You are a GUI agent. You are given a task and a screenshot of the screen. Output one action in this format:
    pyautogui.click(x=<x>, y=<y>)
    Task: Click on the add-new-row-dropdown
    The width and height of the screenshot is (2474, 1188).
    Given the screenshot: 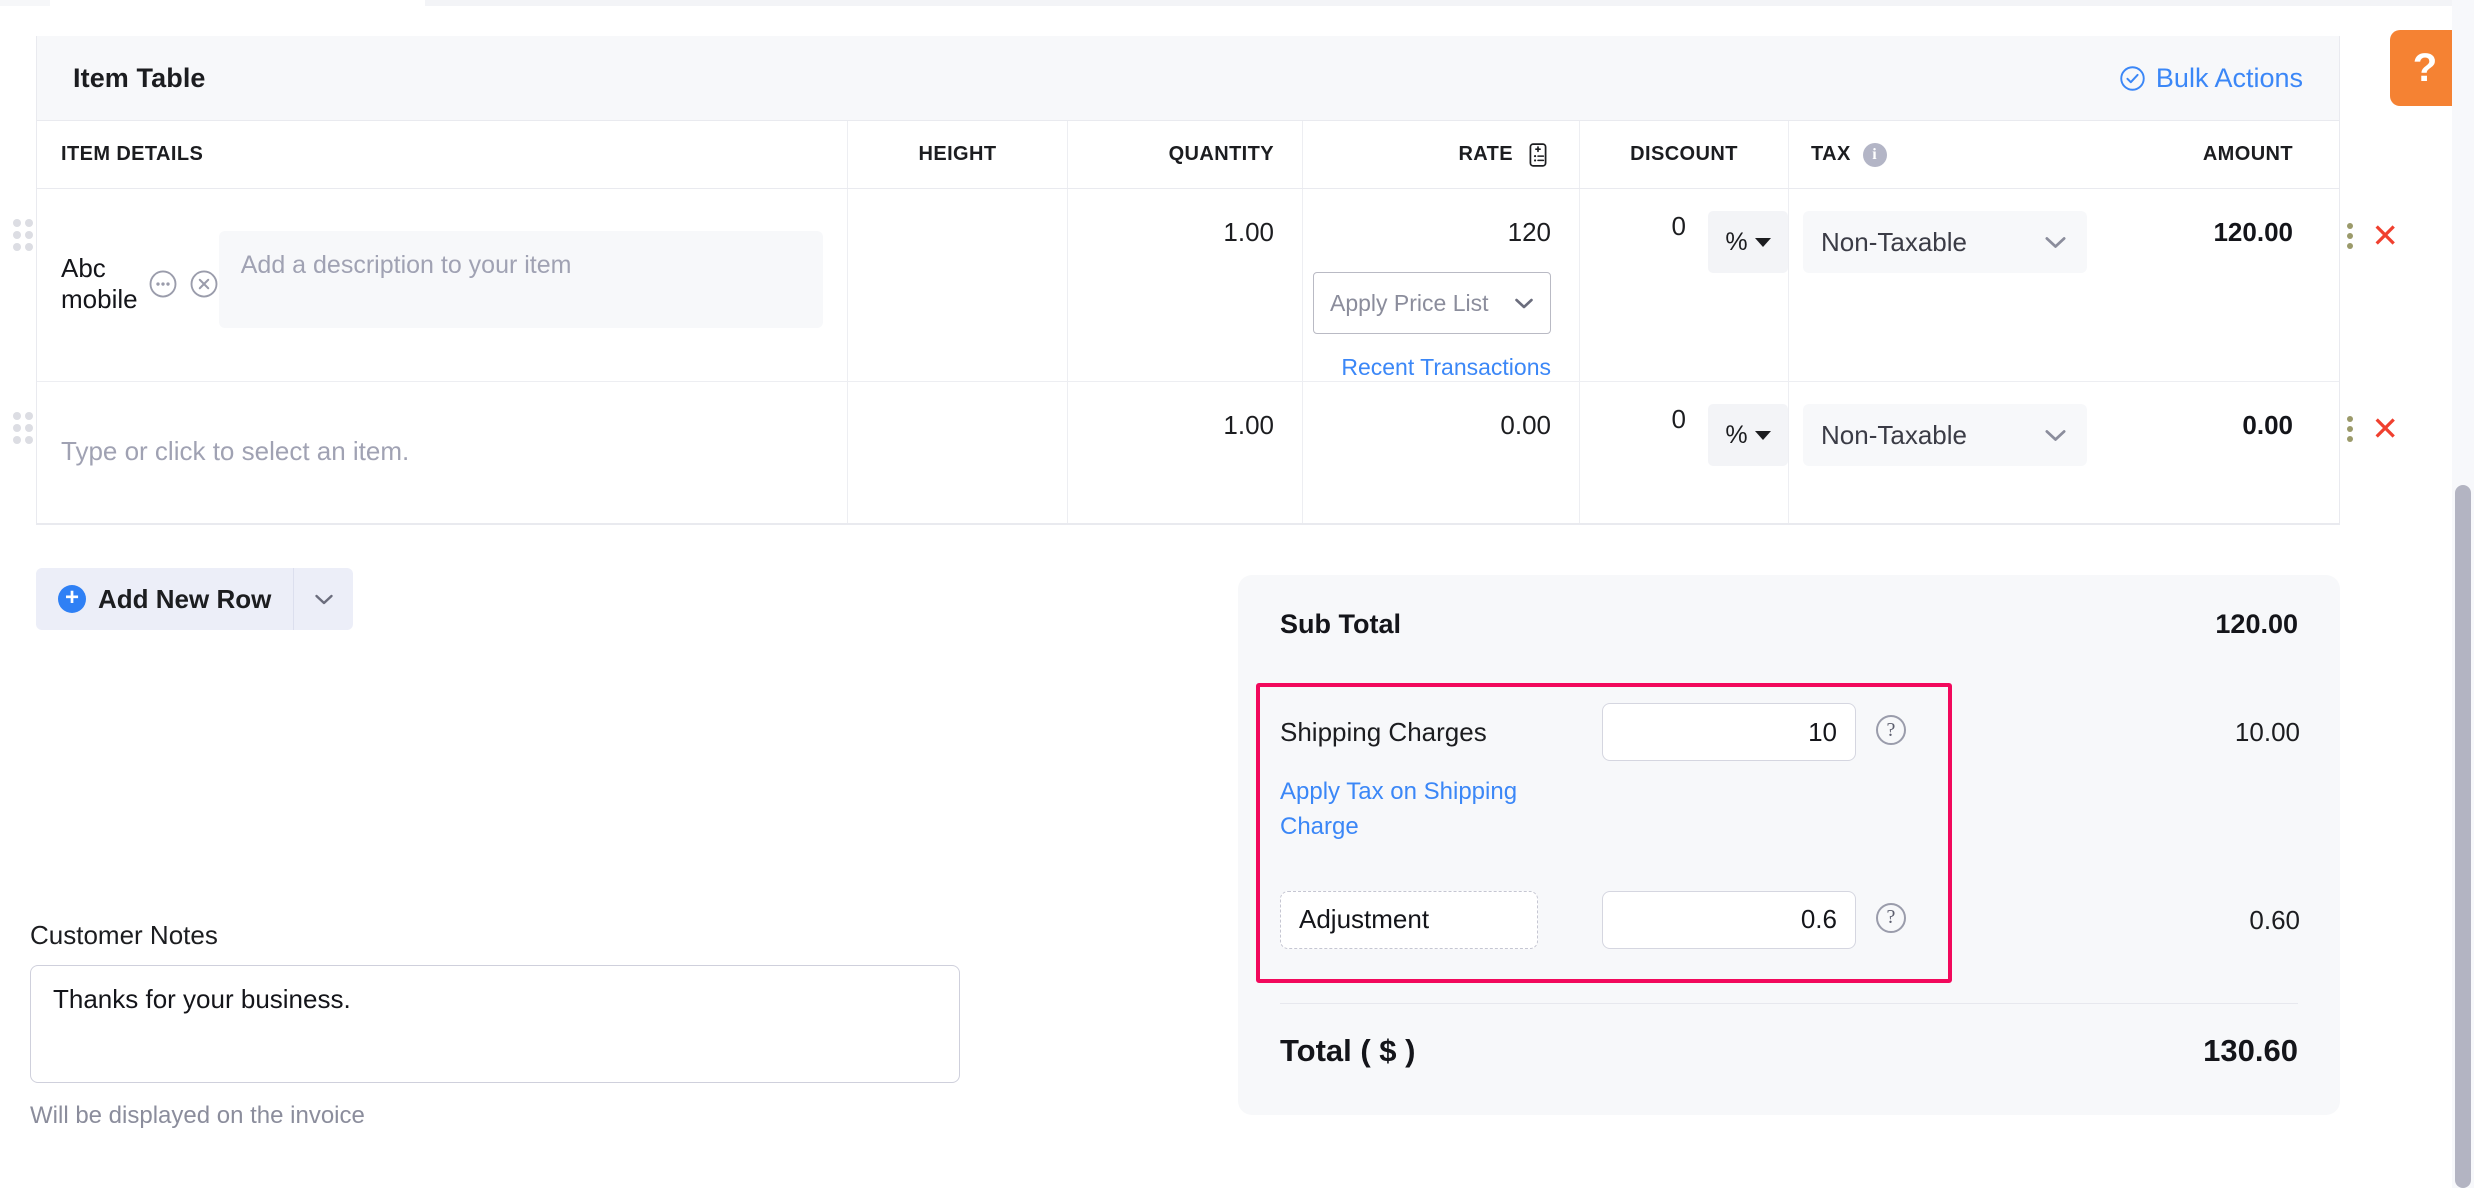 What is the action you would take?
    pyautogui.click(x=323, y=599)
    